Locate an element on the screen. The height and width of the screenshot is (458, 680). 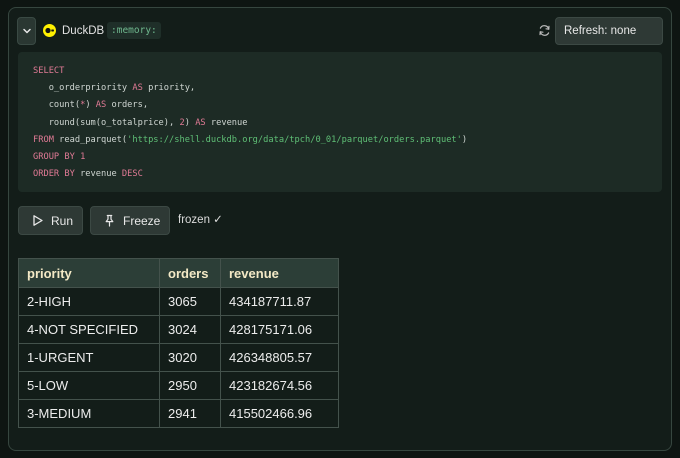
function-name: sum is located at coordinates (88, 122).